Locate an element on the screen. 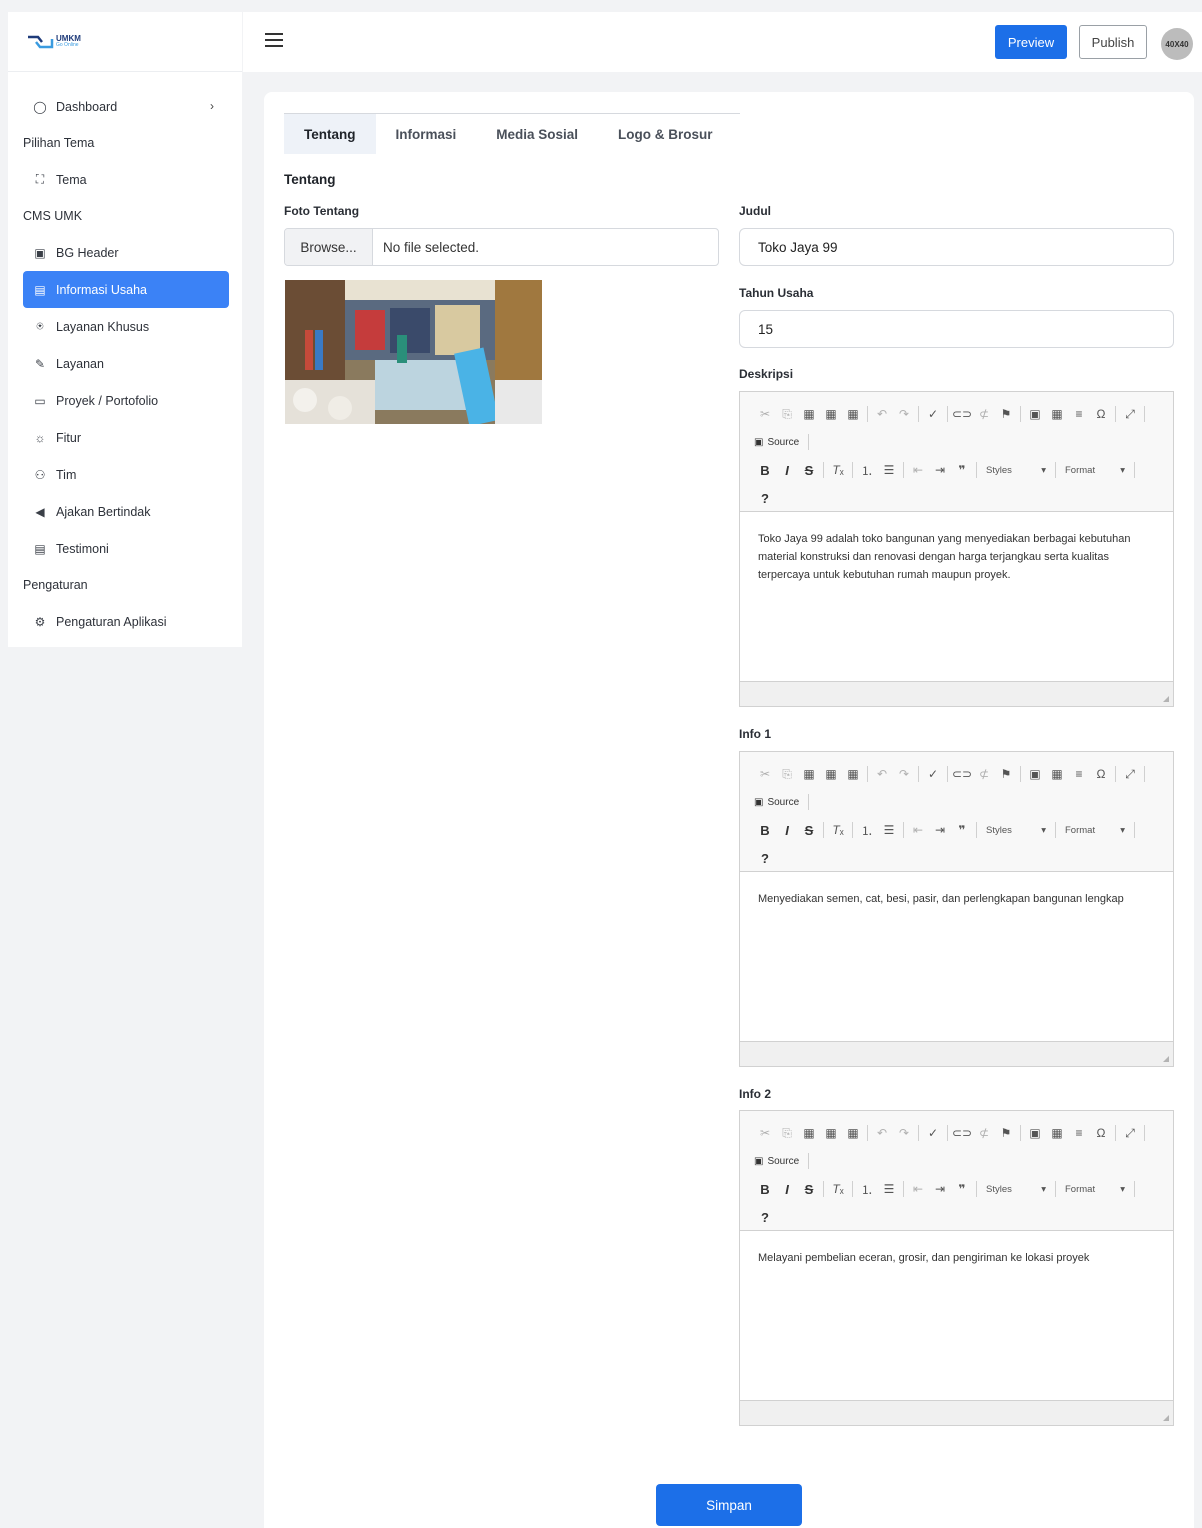 This screenshot has height=1528, width=1202. sidebar-item-pengaturan-aplikasi: ⚙ Pengaturan Aplikasi is located at coordinates (125, 621).